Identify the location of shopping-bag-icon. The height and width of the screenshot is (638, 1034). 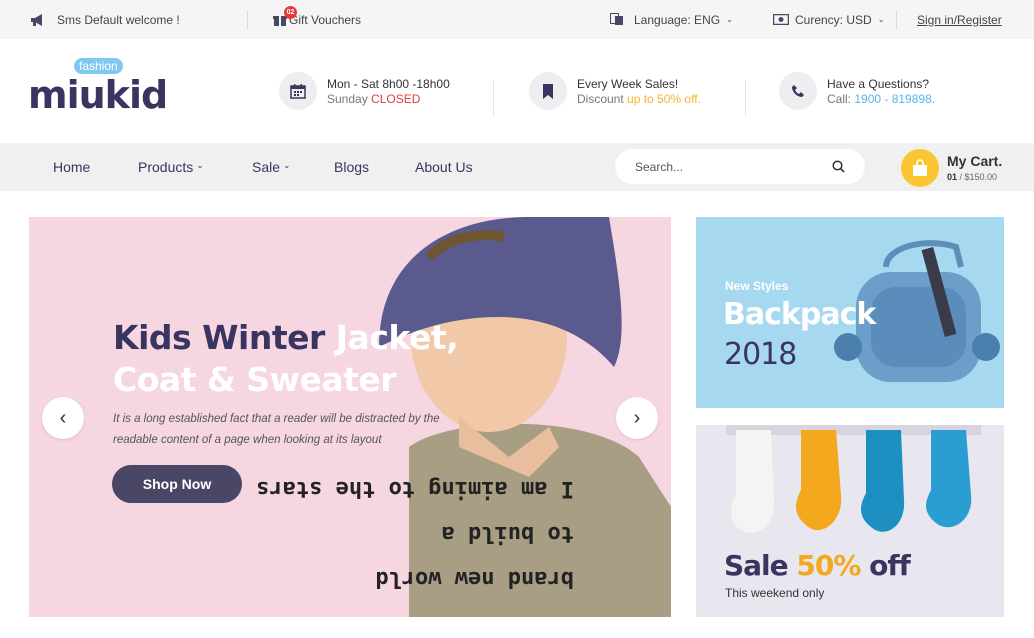
(920, 167).